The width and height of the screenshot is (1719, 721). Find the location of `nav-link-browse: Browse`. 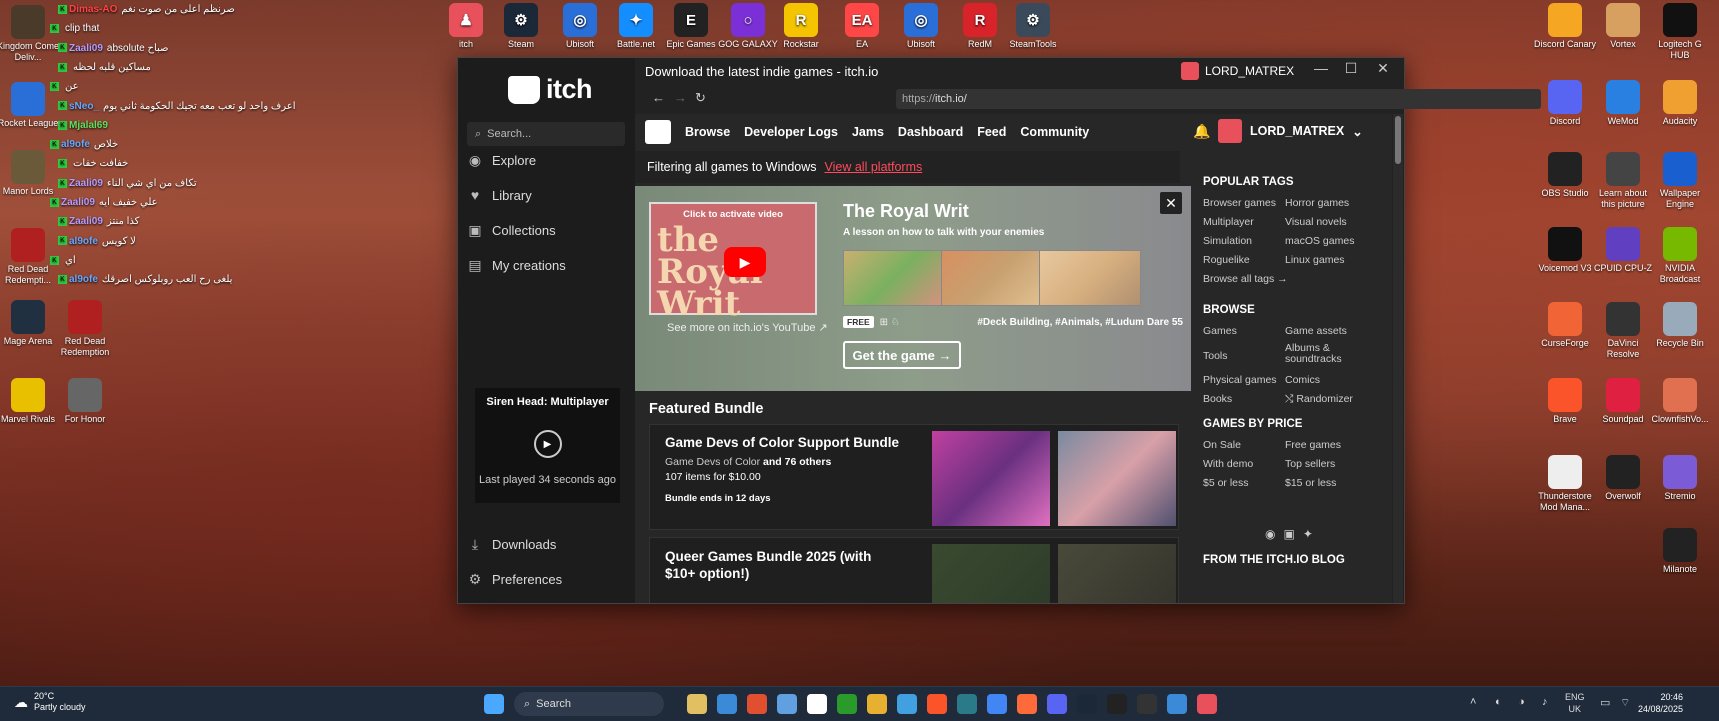

nav-link-browse: Browse is located at coordinates (707, 132).